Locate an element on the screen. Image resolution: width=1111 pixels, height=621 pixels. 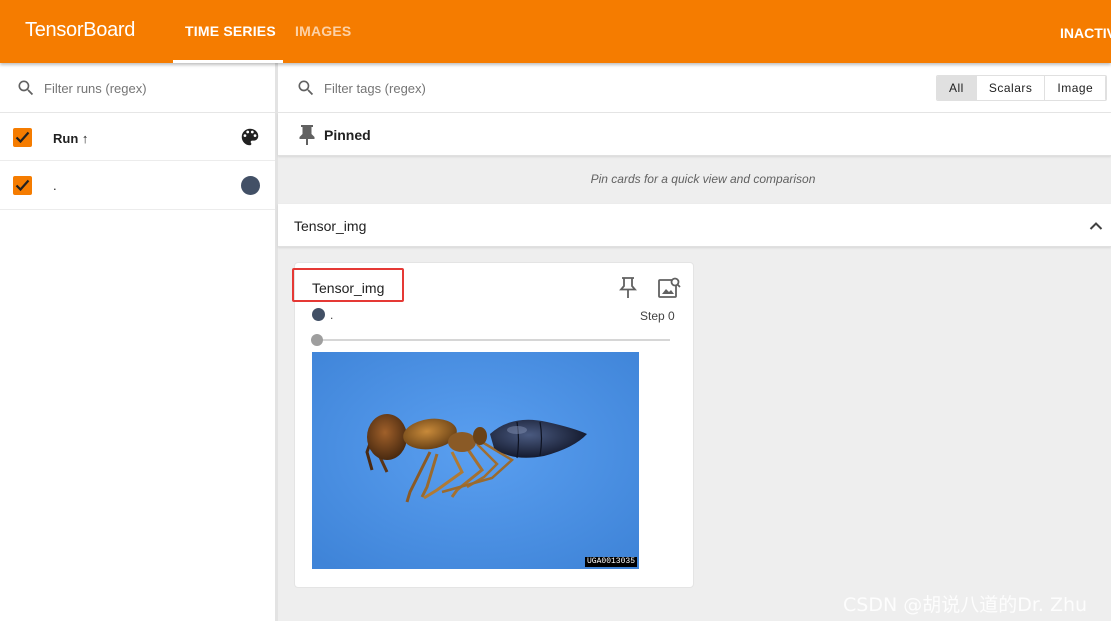
filter-all-chip: All is located at coordinates (957, 88).